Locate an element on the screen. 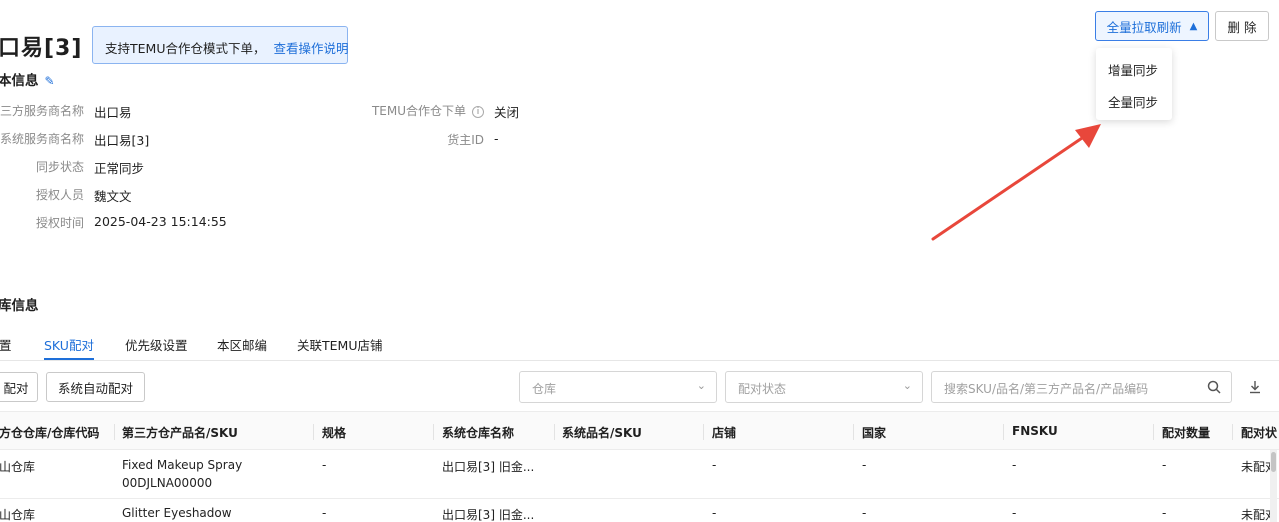  warehouse-select: 仓库 ⌄ is located at coordinates (618, 387).